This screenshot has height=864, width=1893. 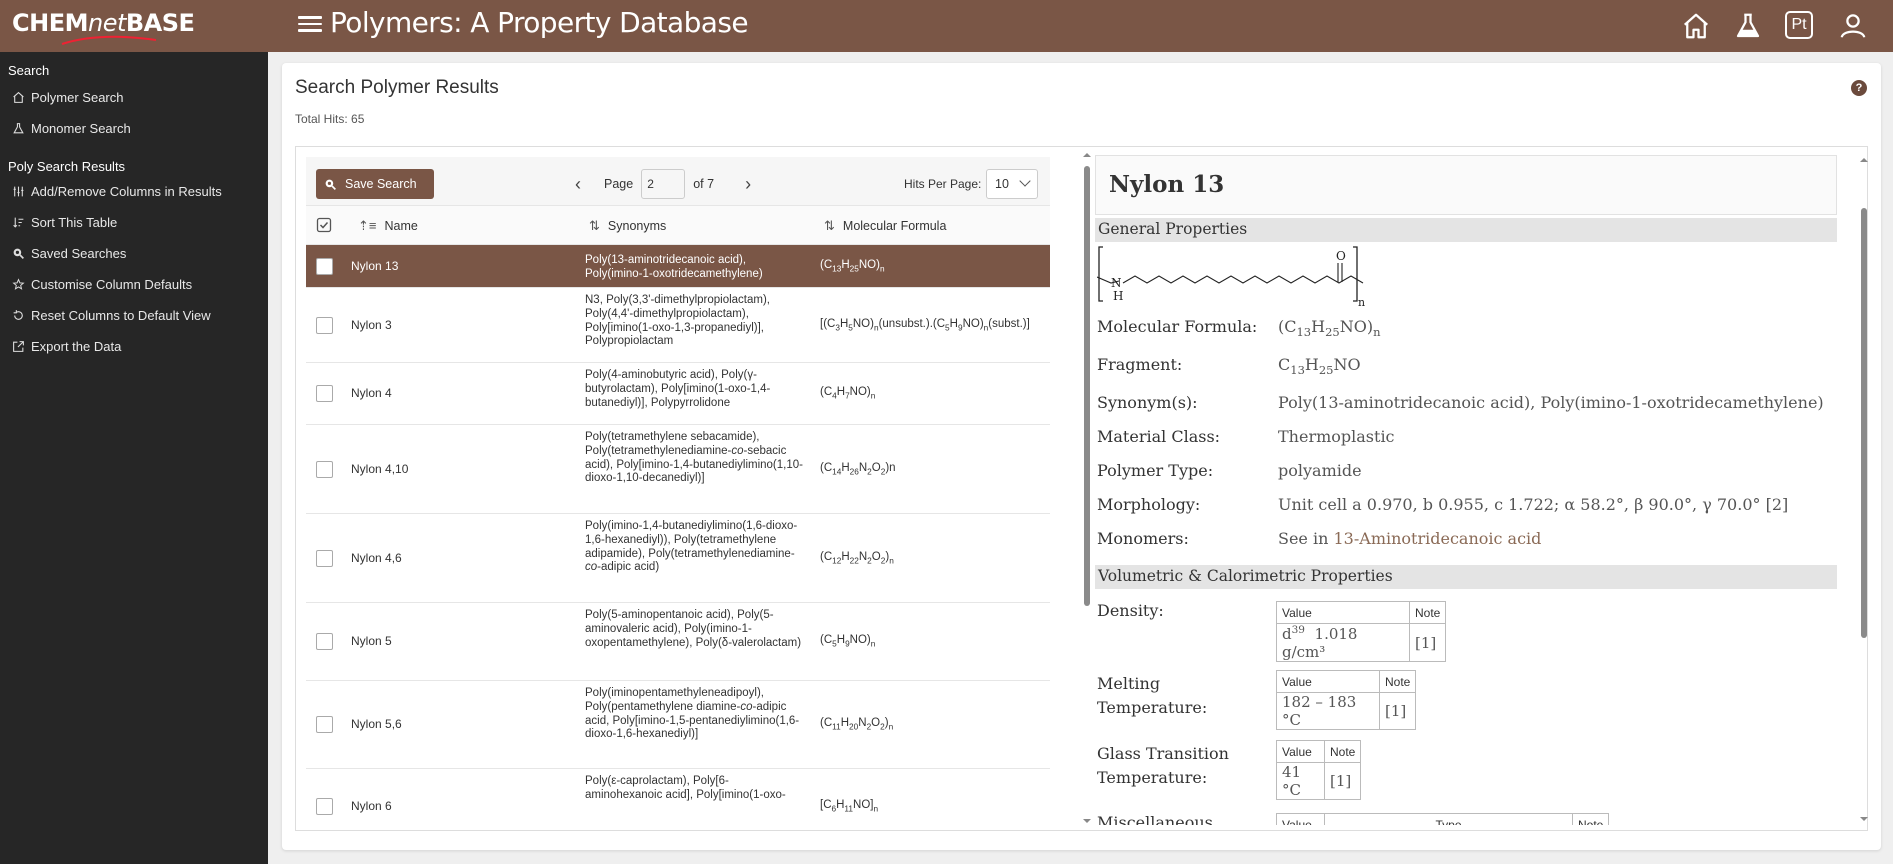 What do you see at coordinates (1466, 185) in the screenshot?
I see `details-header: Nylon 13` at bounding box center [1466, 185].